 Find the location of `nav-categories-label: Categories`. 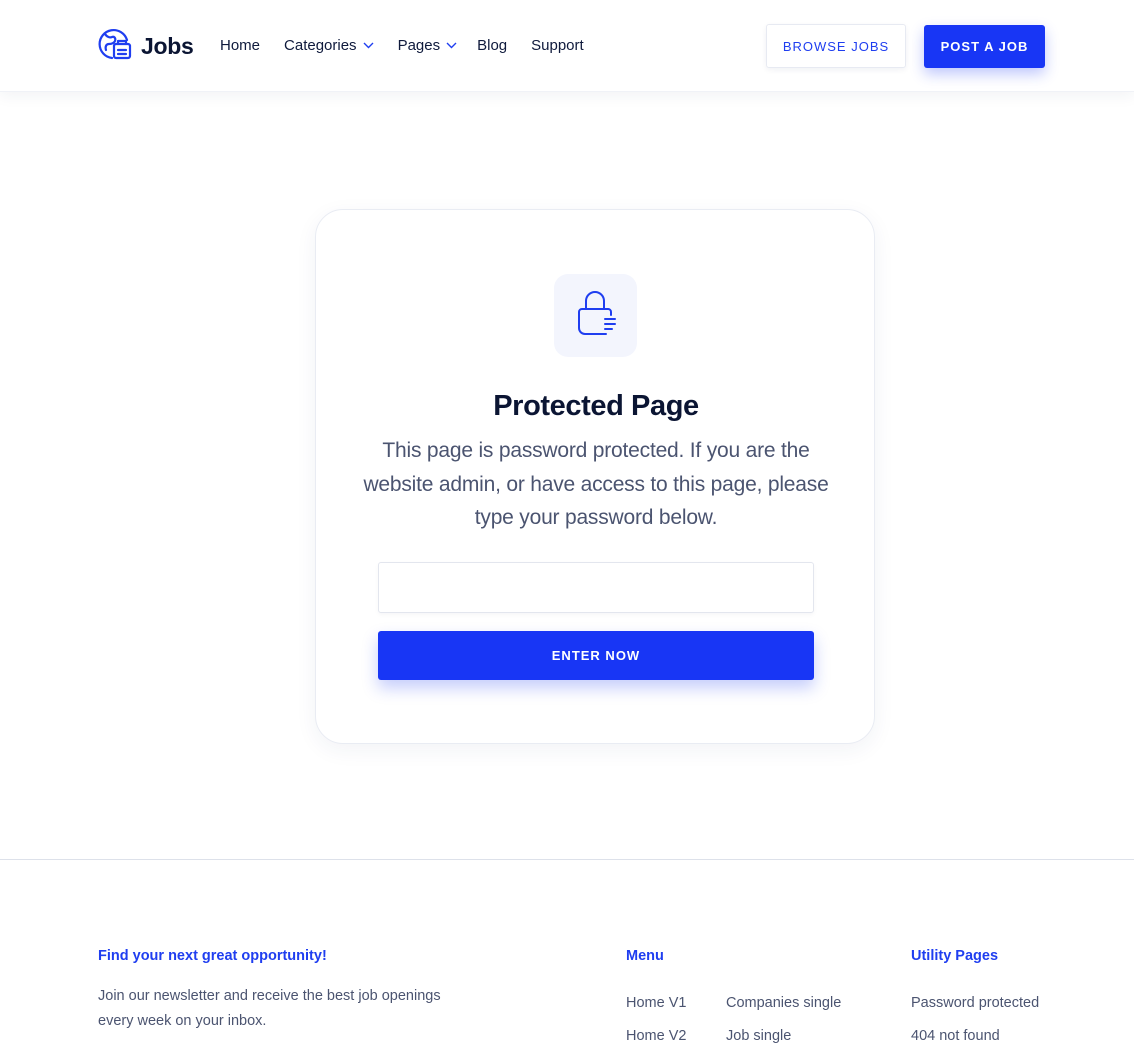

nav-categories-label: Categories is located at coordinates (320, 45).